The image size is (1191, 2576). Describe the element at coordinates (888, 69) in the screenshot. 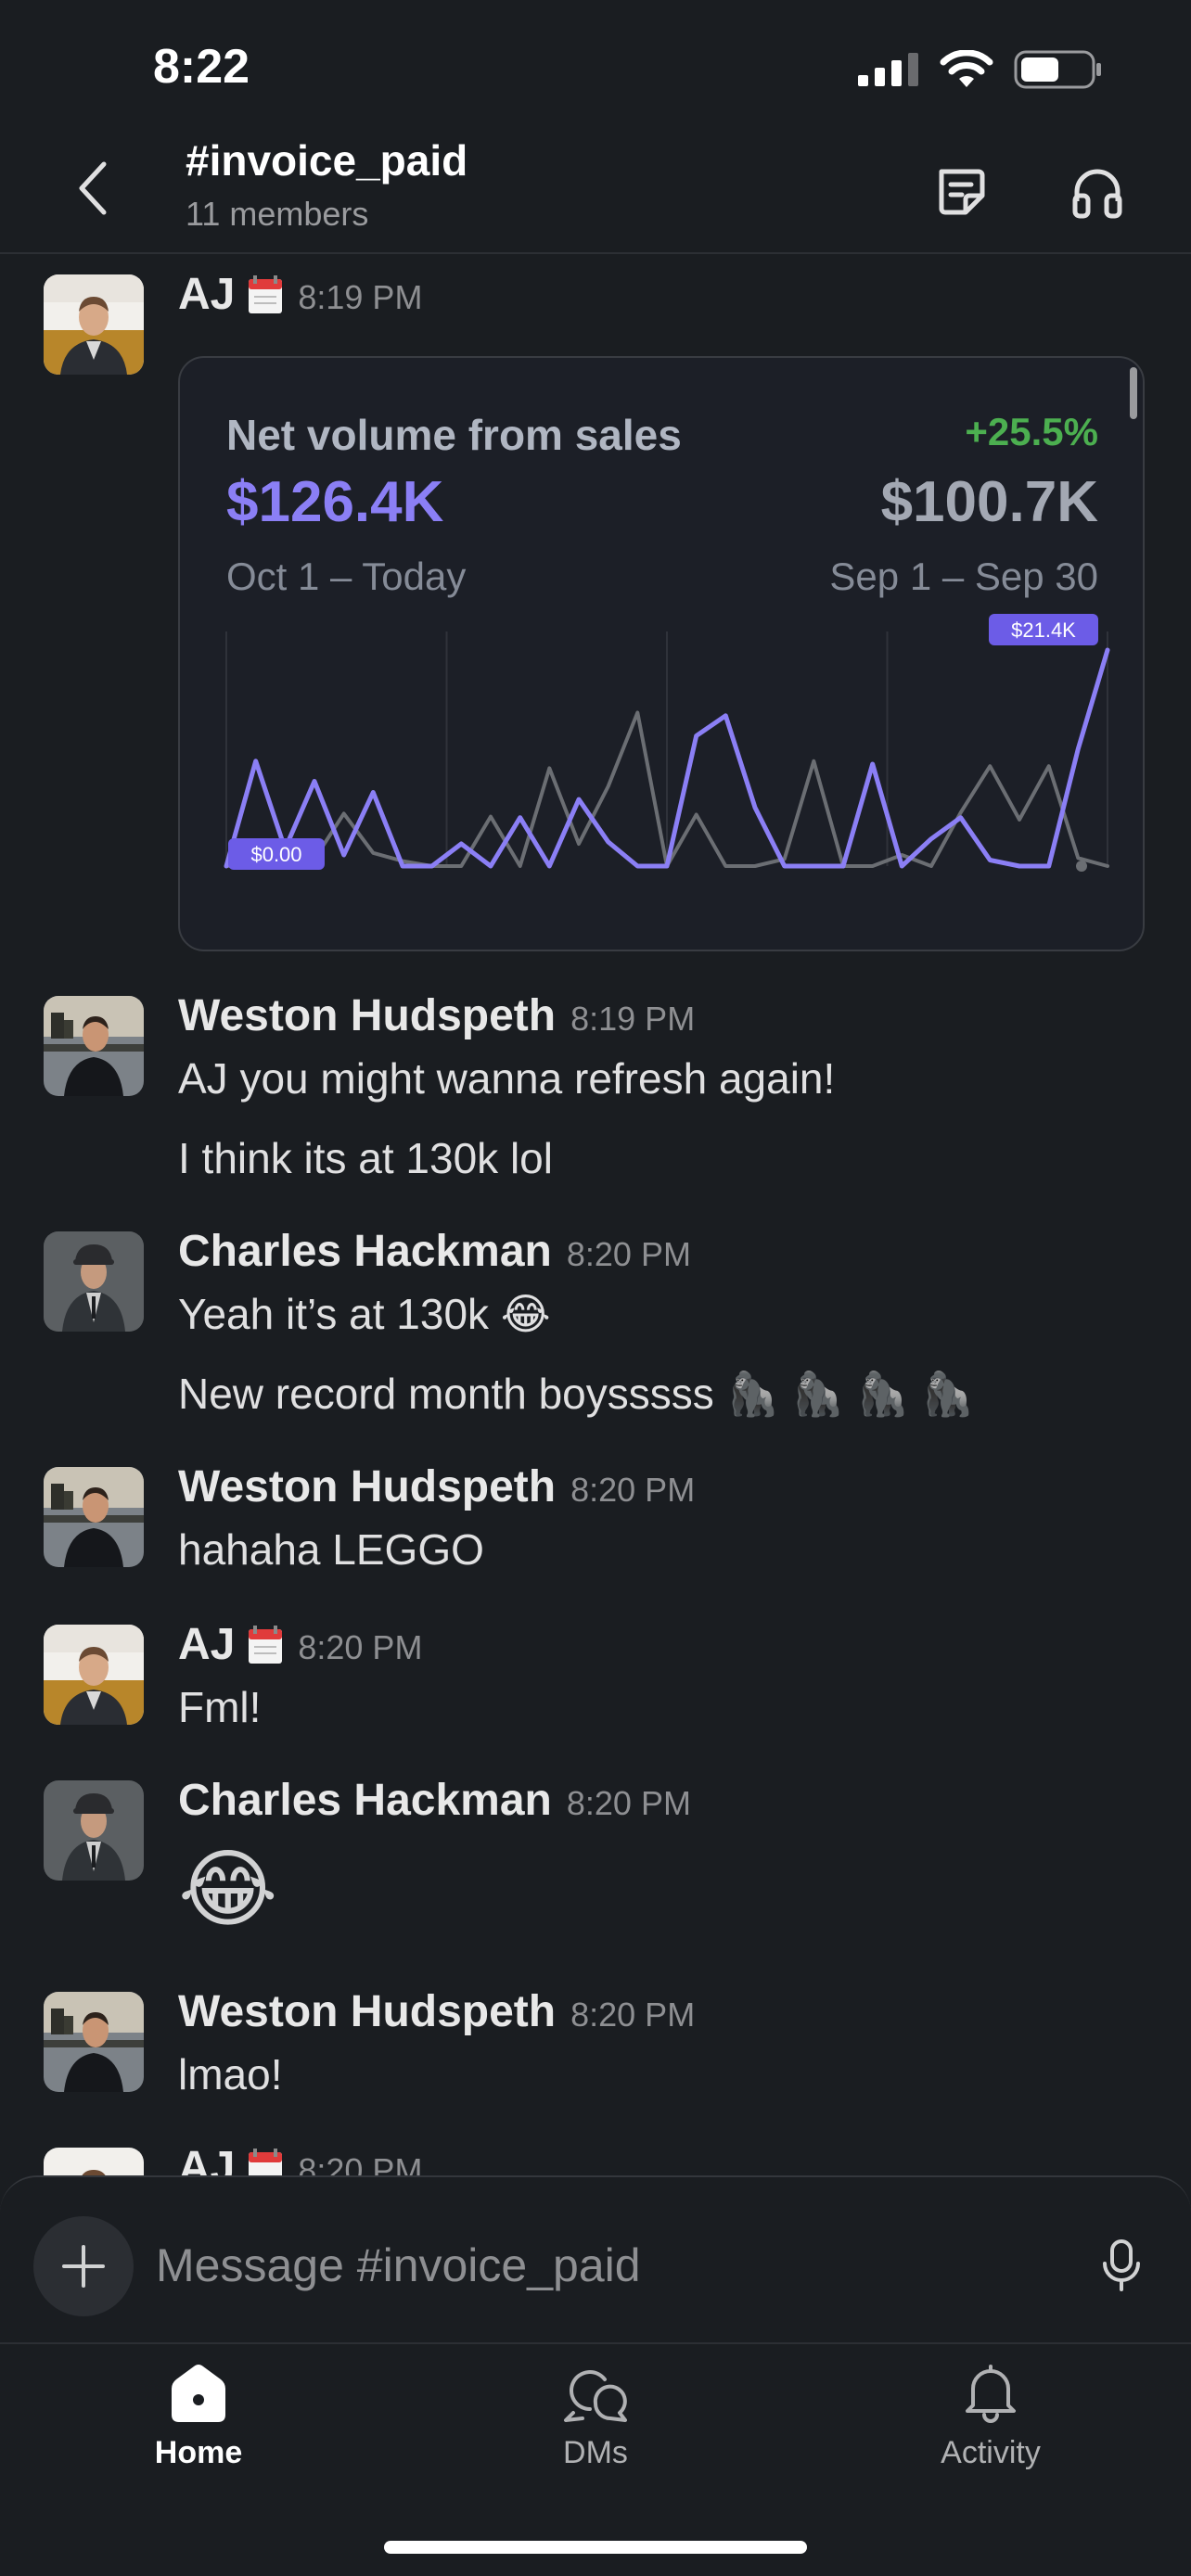

I see `cellular-signal-icon` at that location.